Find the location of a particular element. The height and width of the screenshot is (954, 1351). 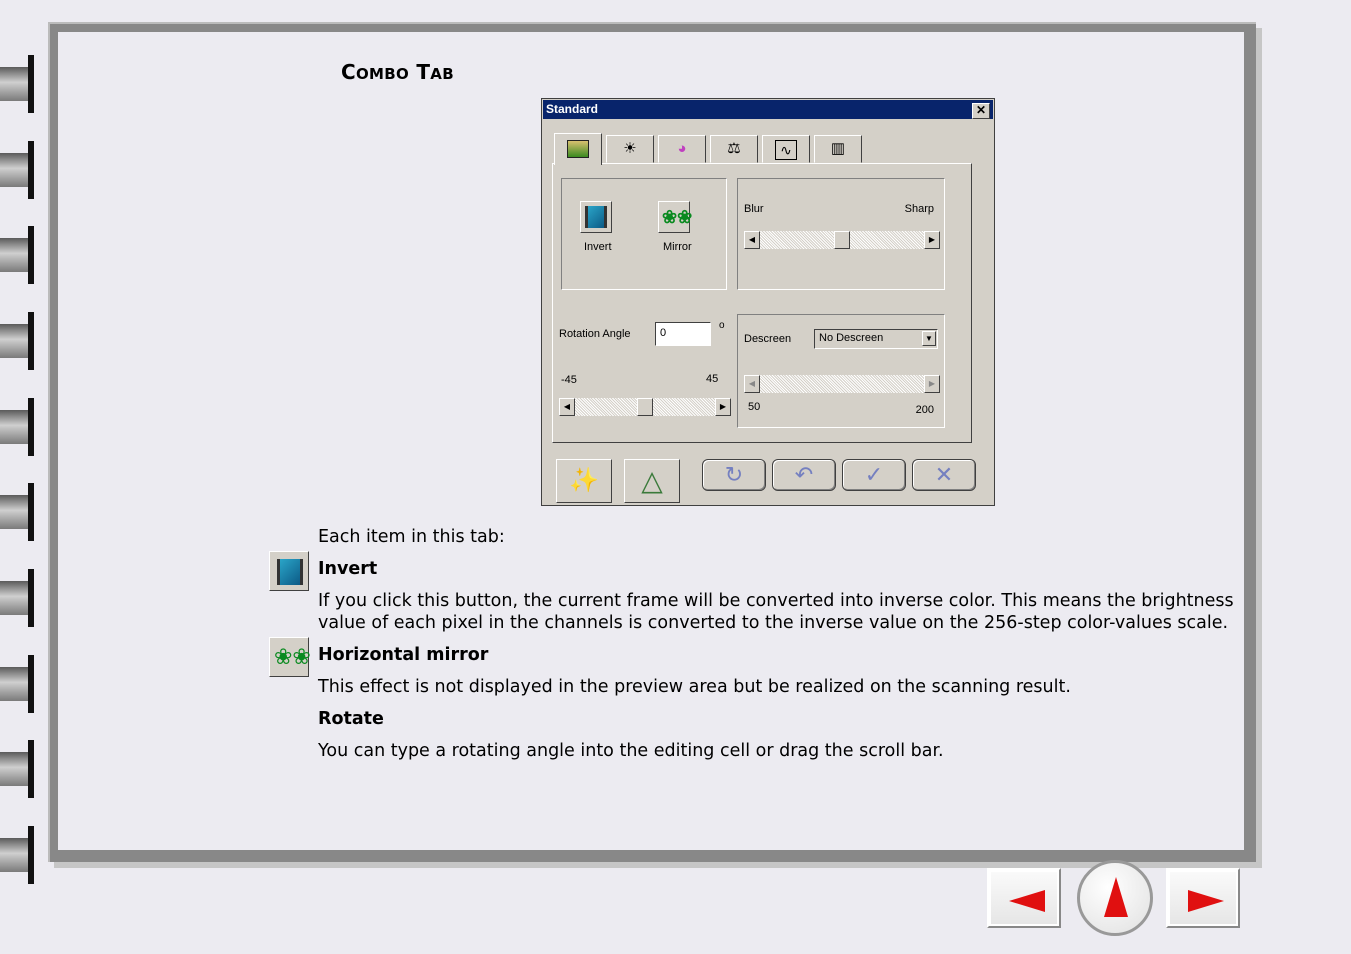

magic-wand-icon: ✨ is located at coordinates (584, 480).